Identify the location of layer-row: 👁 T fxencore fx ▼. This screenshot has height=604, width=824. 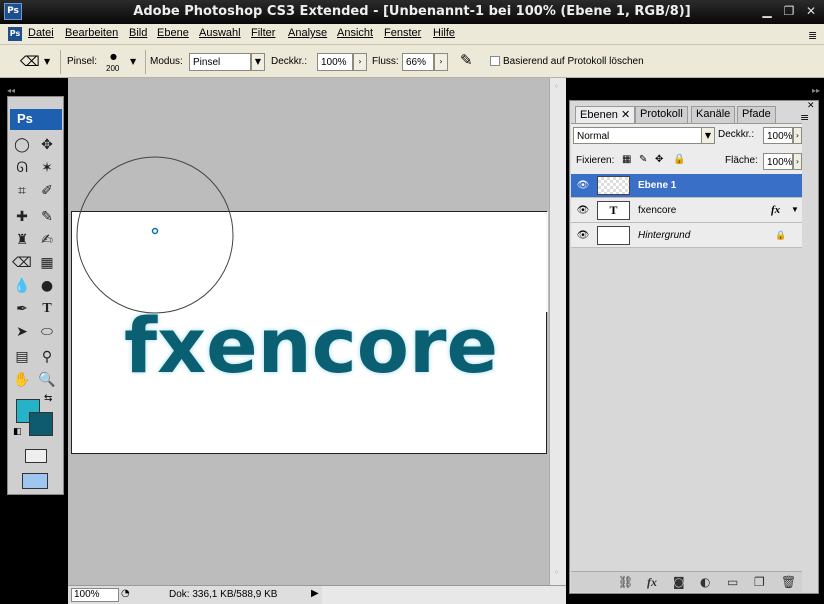
(686, 211).